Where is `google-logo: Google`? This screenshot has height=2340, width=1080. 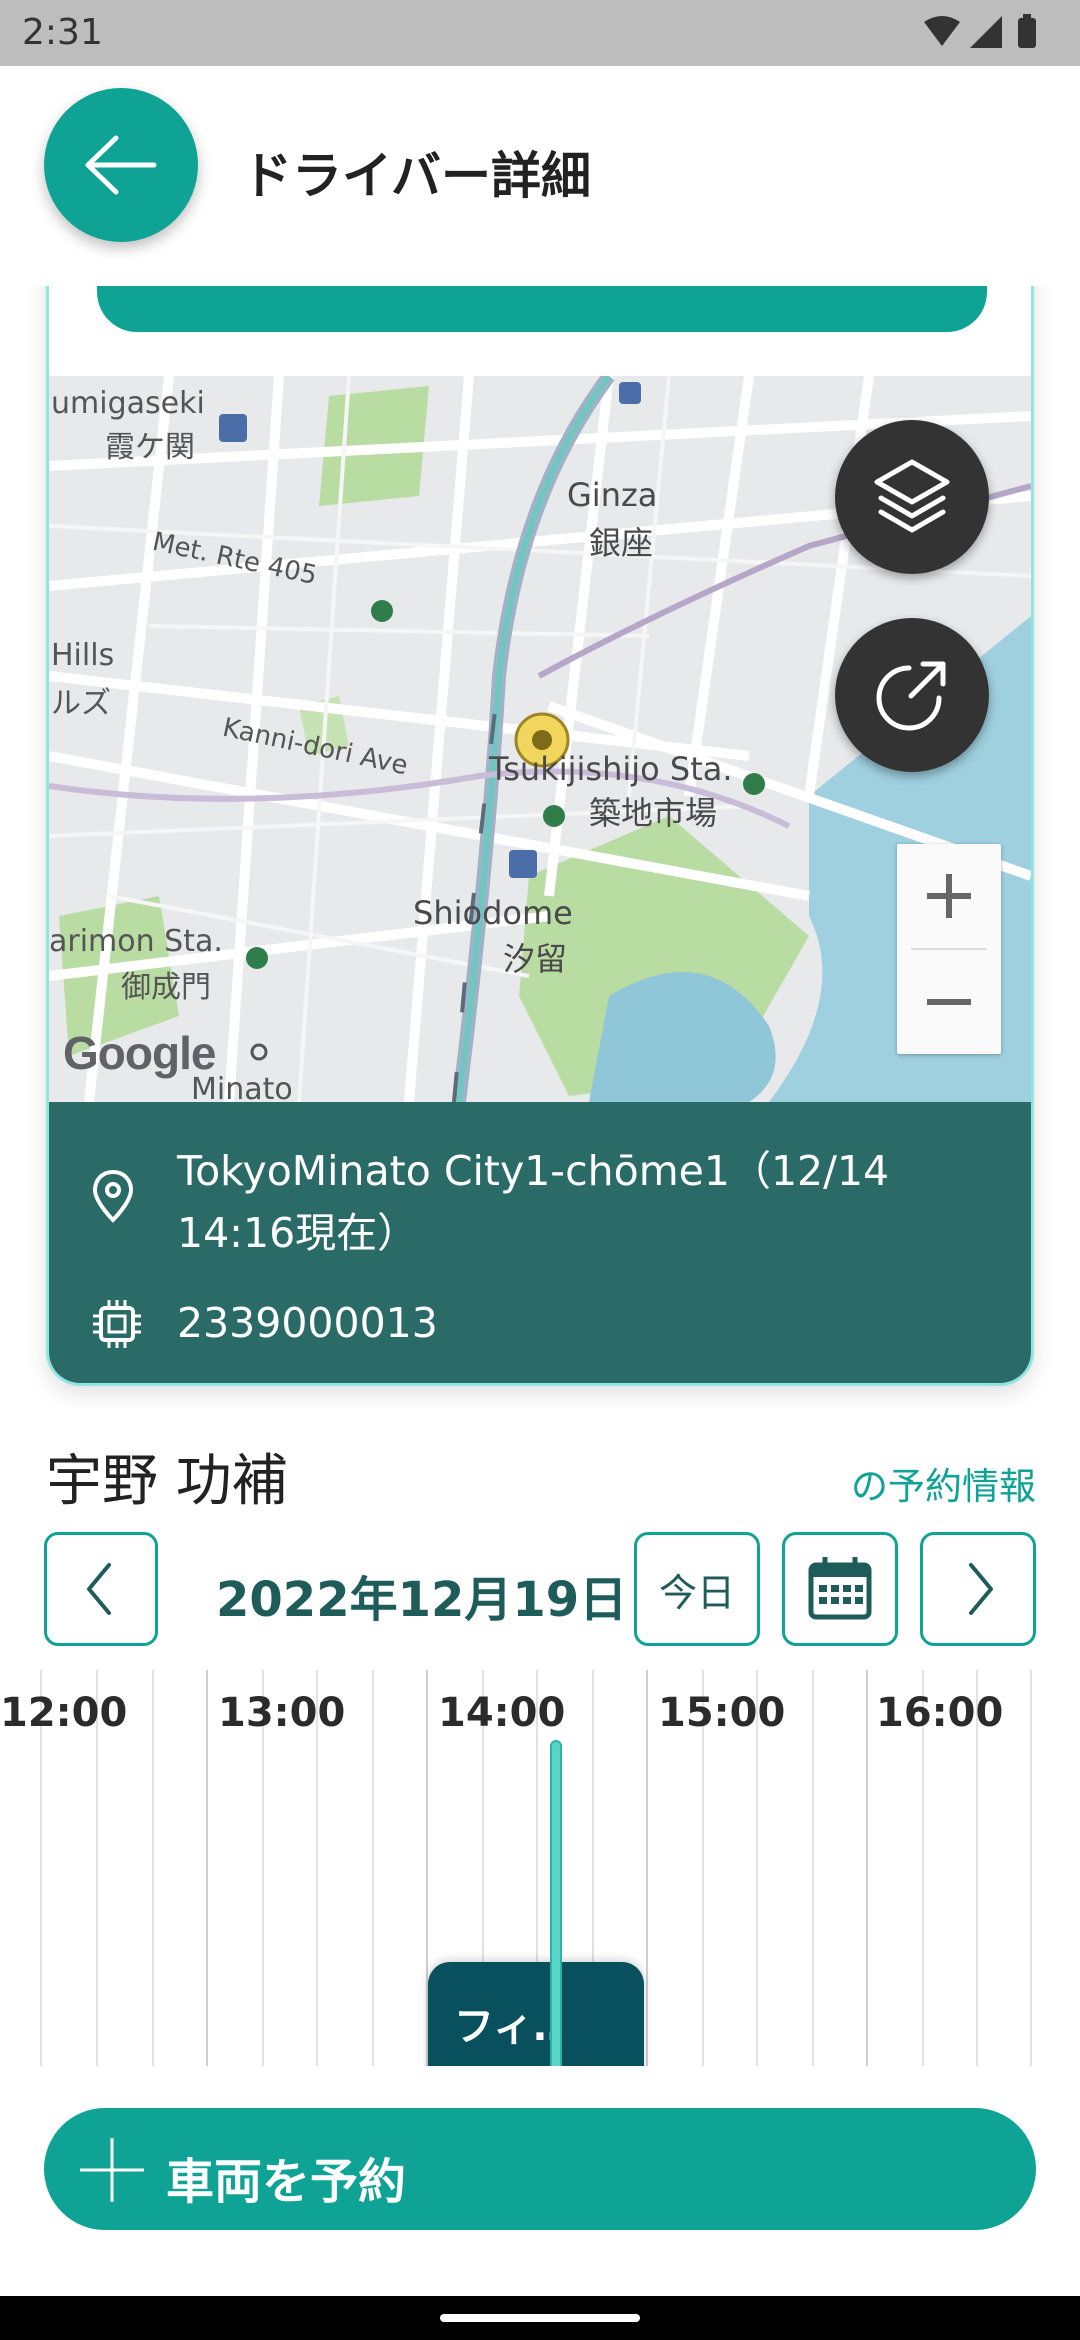 google-logo: Google is located at coordinates (139, 1053).